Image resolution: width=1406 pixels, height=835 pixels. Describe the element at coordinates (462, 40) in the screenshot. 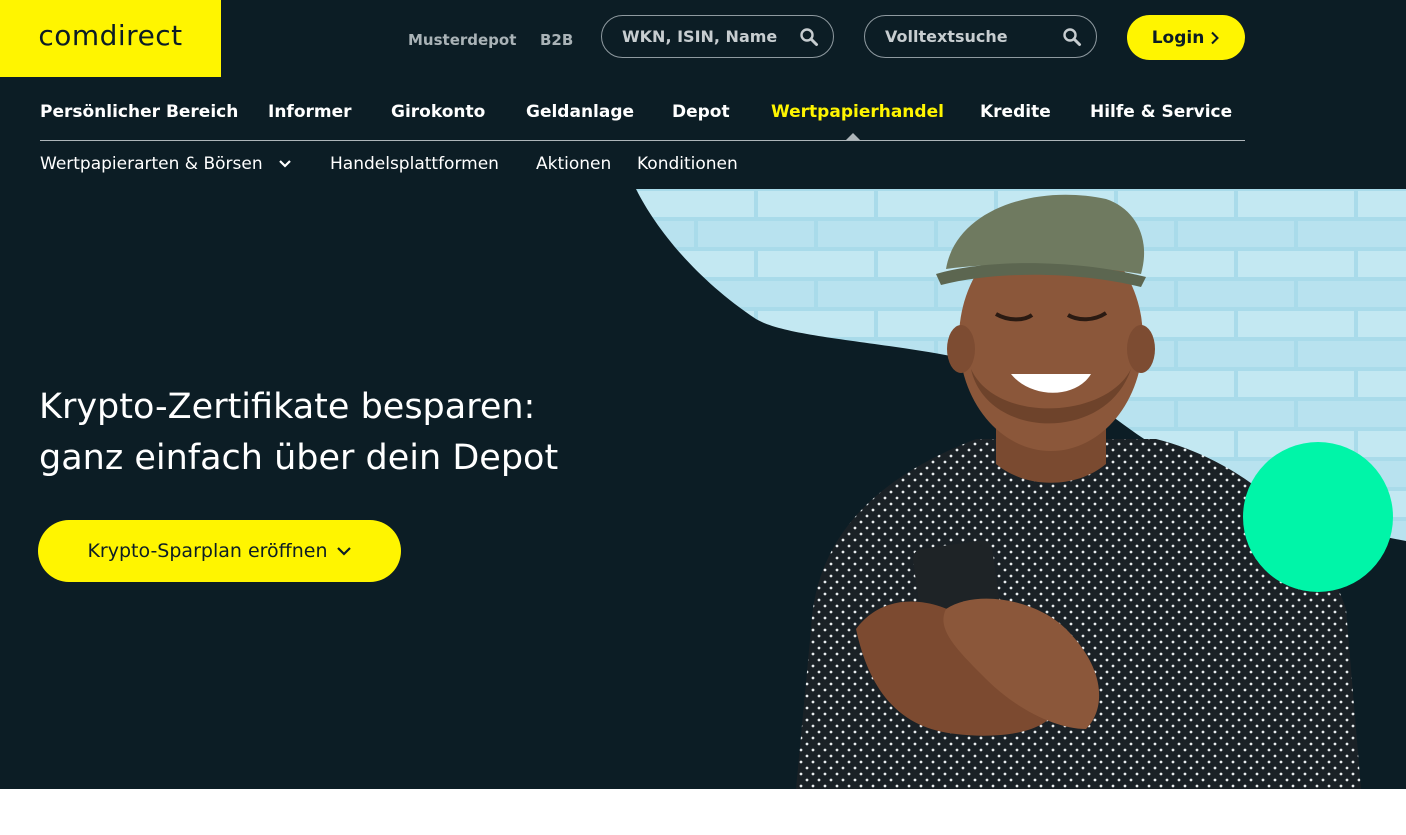

I see `musterdepot-link: Musterdepot` at that location.